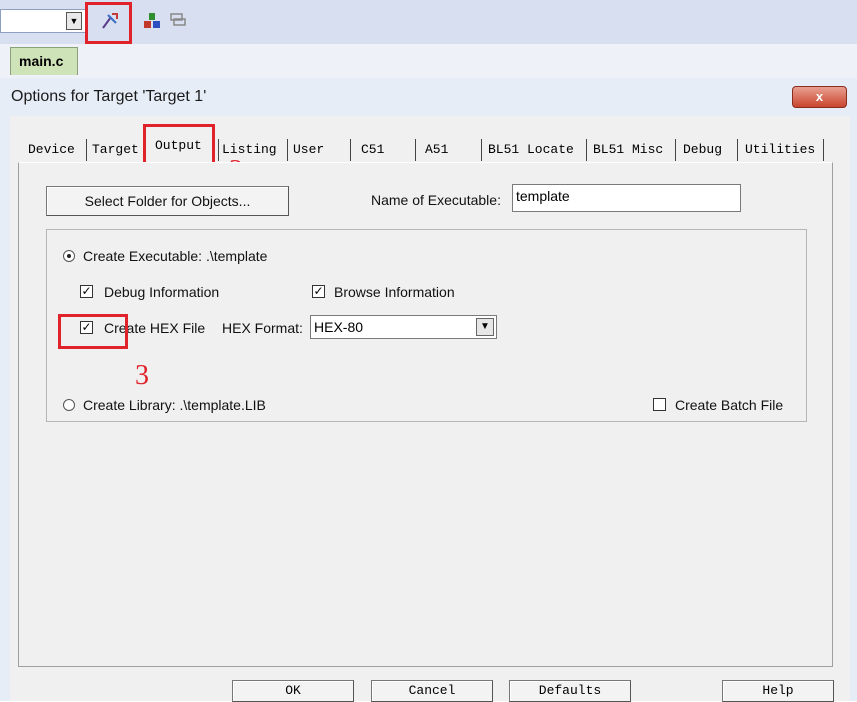  Describe the element at coordinates (86, 291) in the screenshot. I see `debug-information-checkbox: ✓` at that location.